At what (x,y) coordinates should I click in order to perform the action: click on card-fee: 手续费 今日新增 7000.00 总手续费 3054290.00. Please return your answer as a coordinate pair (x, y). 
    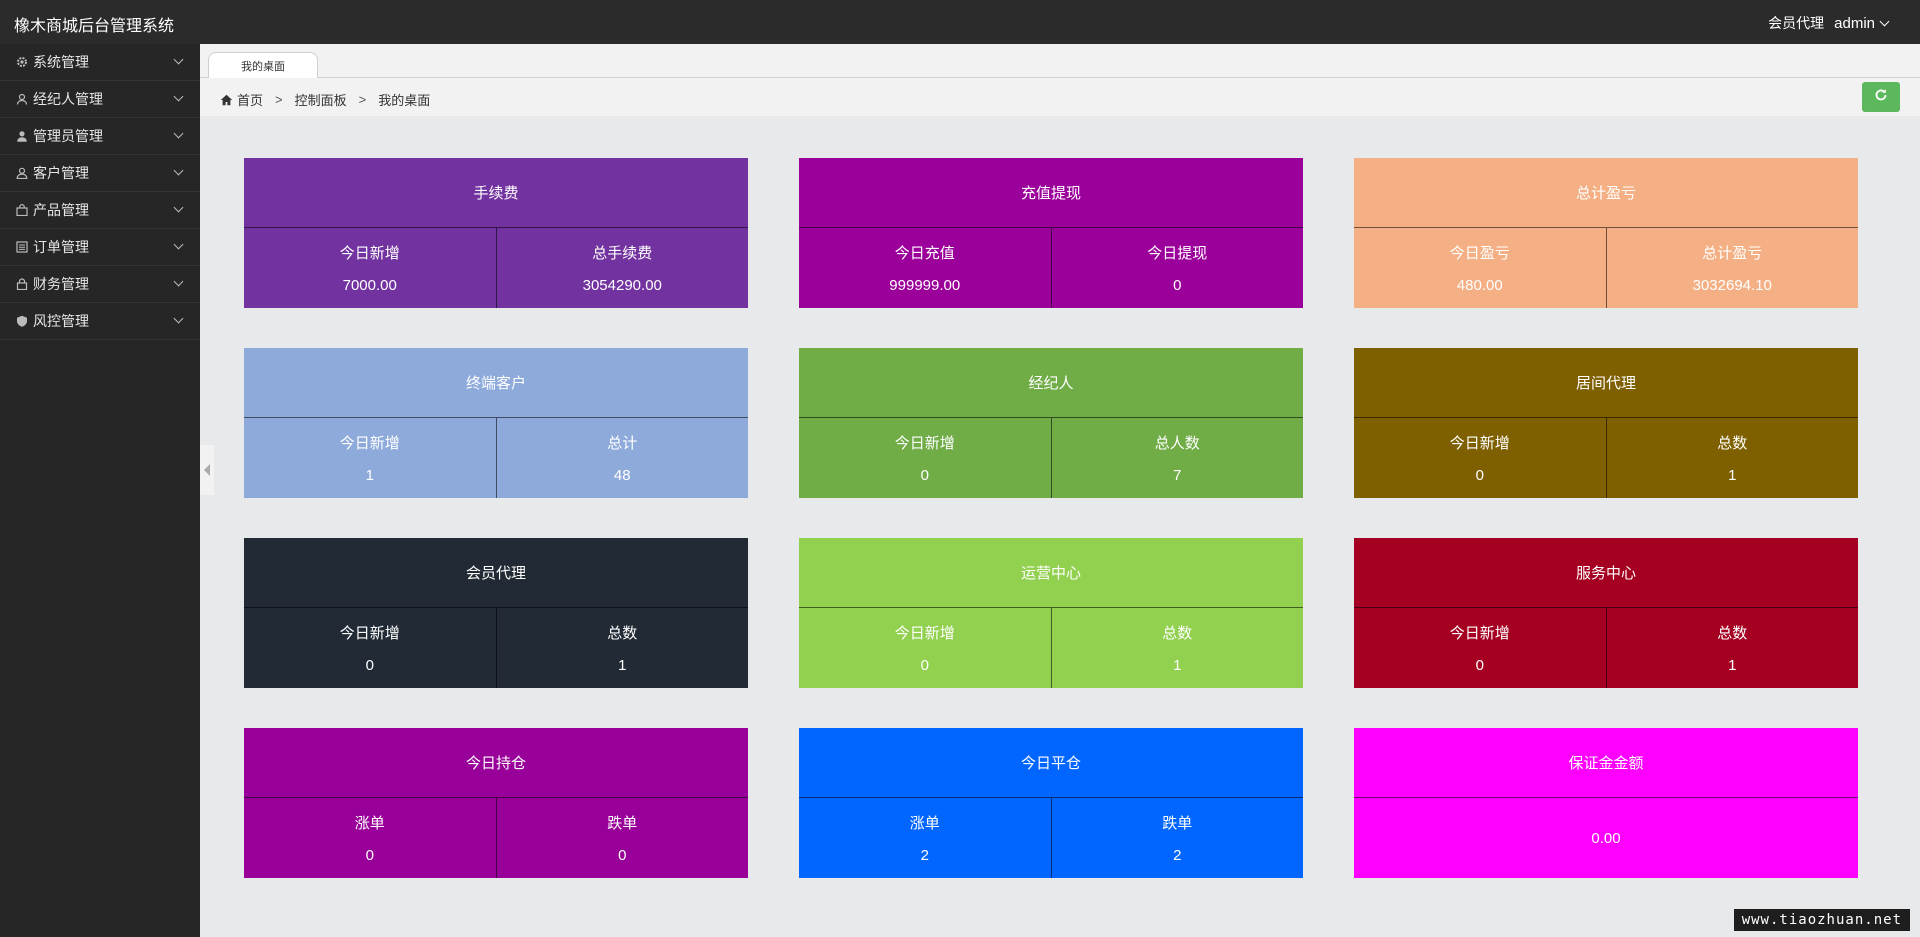
    Looking at the image, I should click on (496, 233).